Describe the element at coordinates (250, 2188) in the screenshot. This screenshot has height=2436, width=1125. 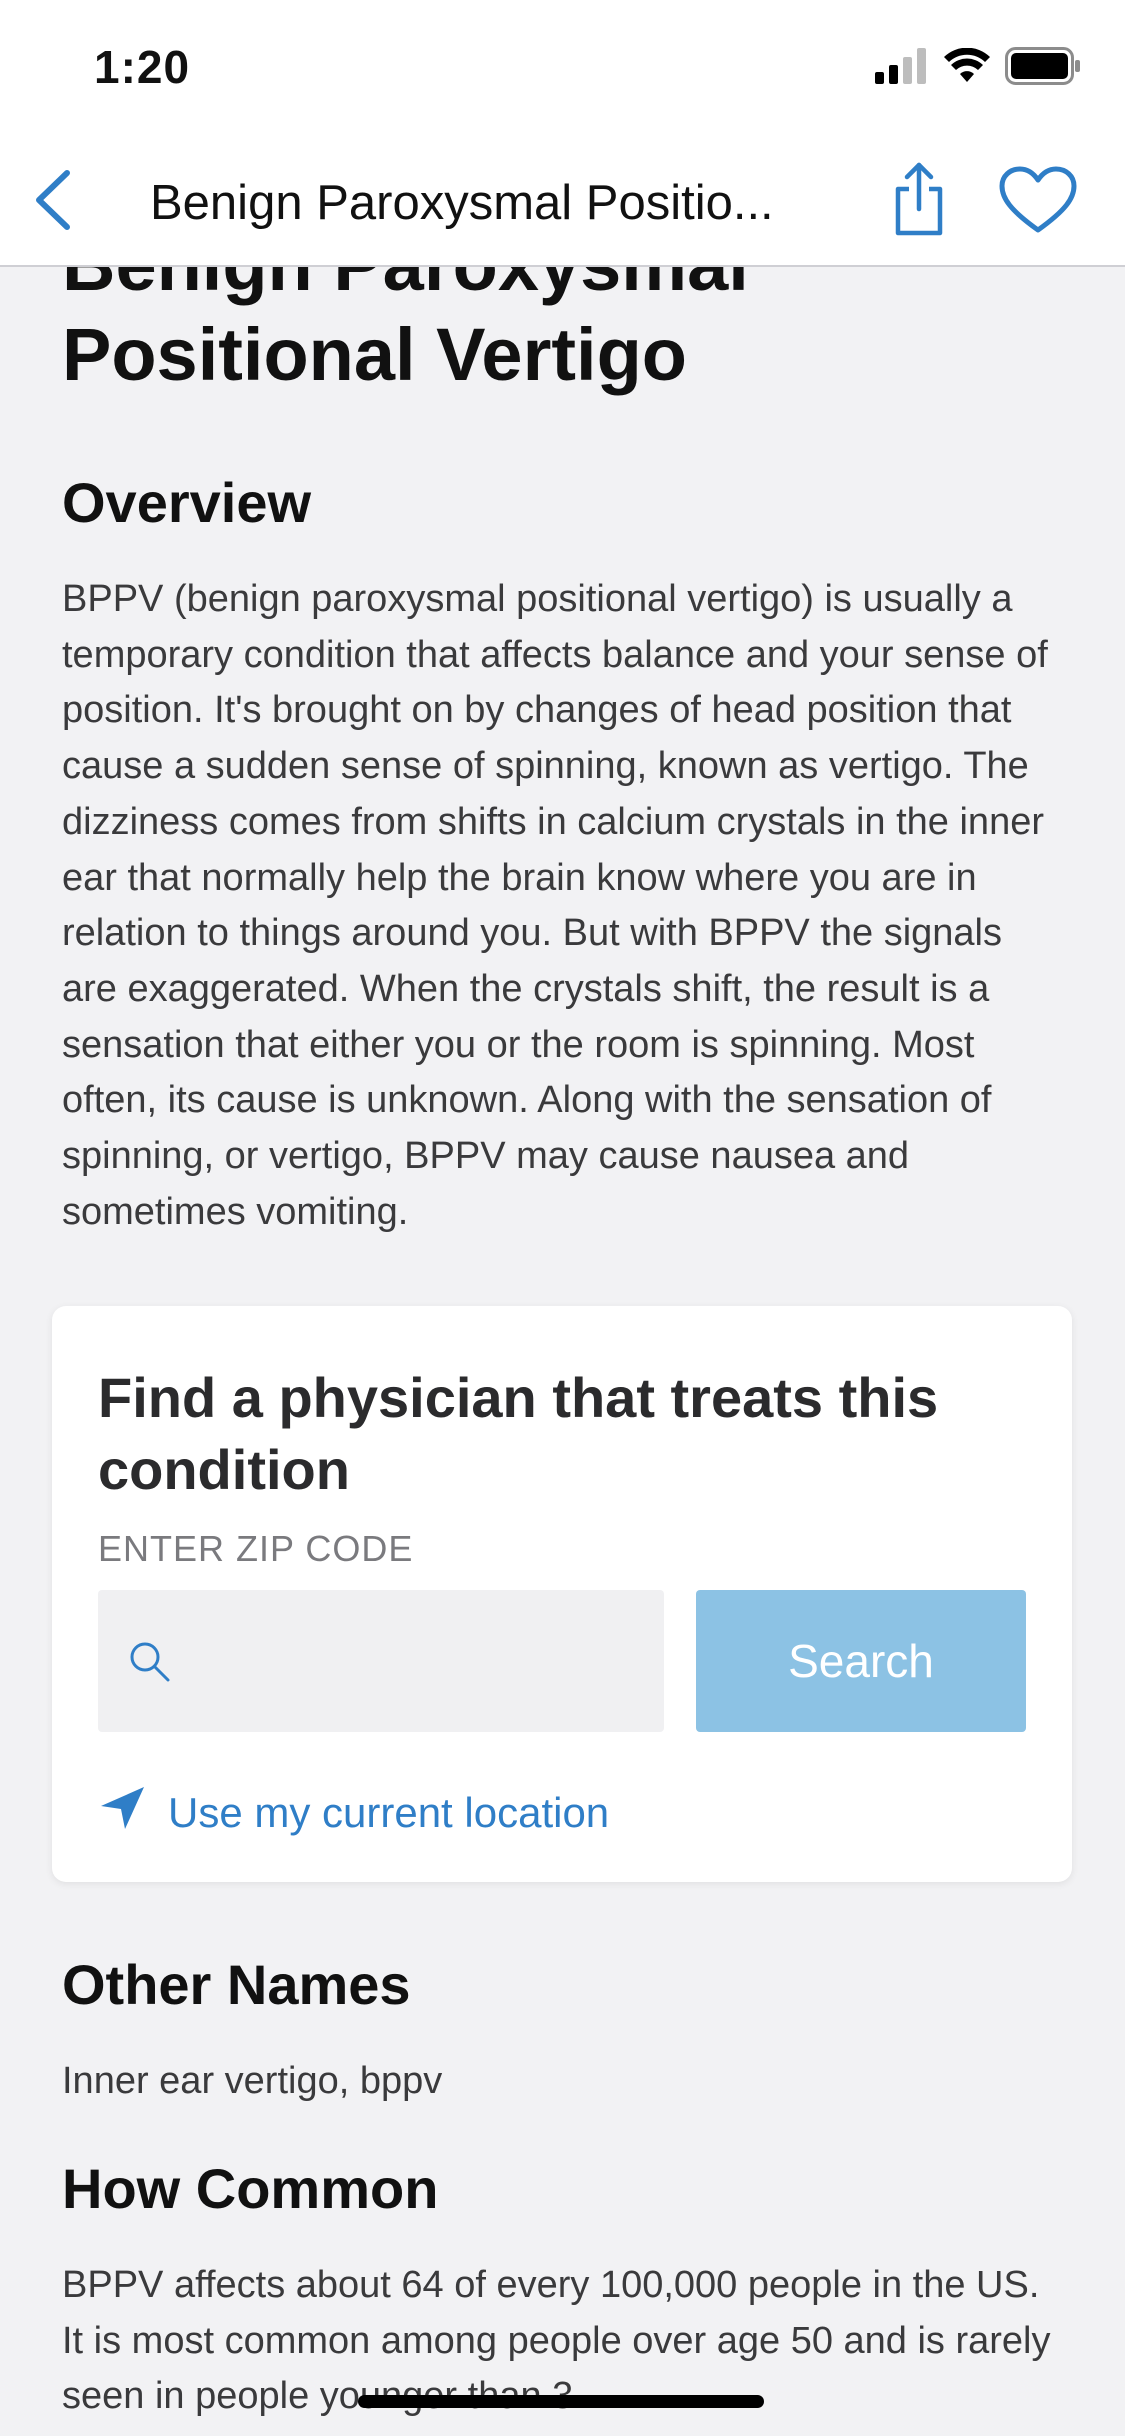
I see `how-common-heading: How Common` at that location.